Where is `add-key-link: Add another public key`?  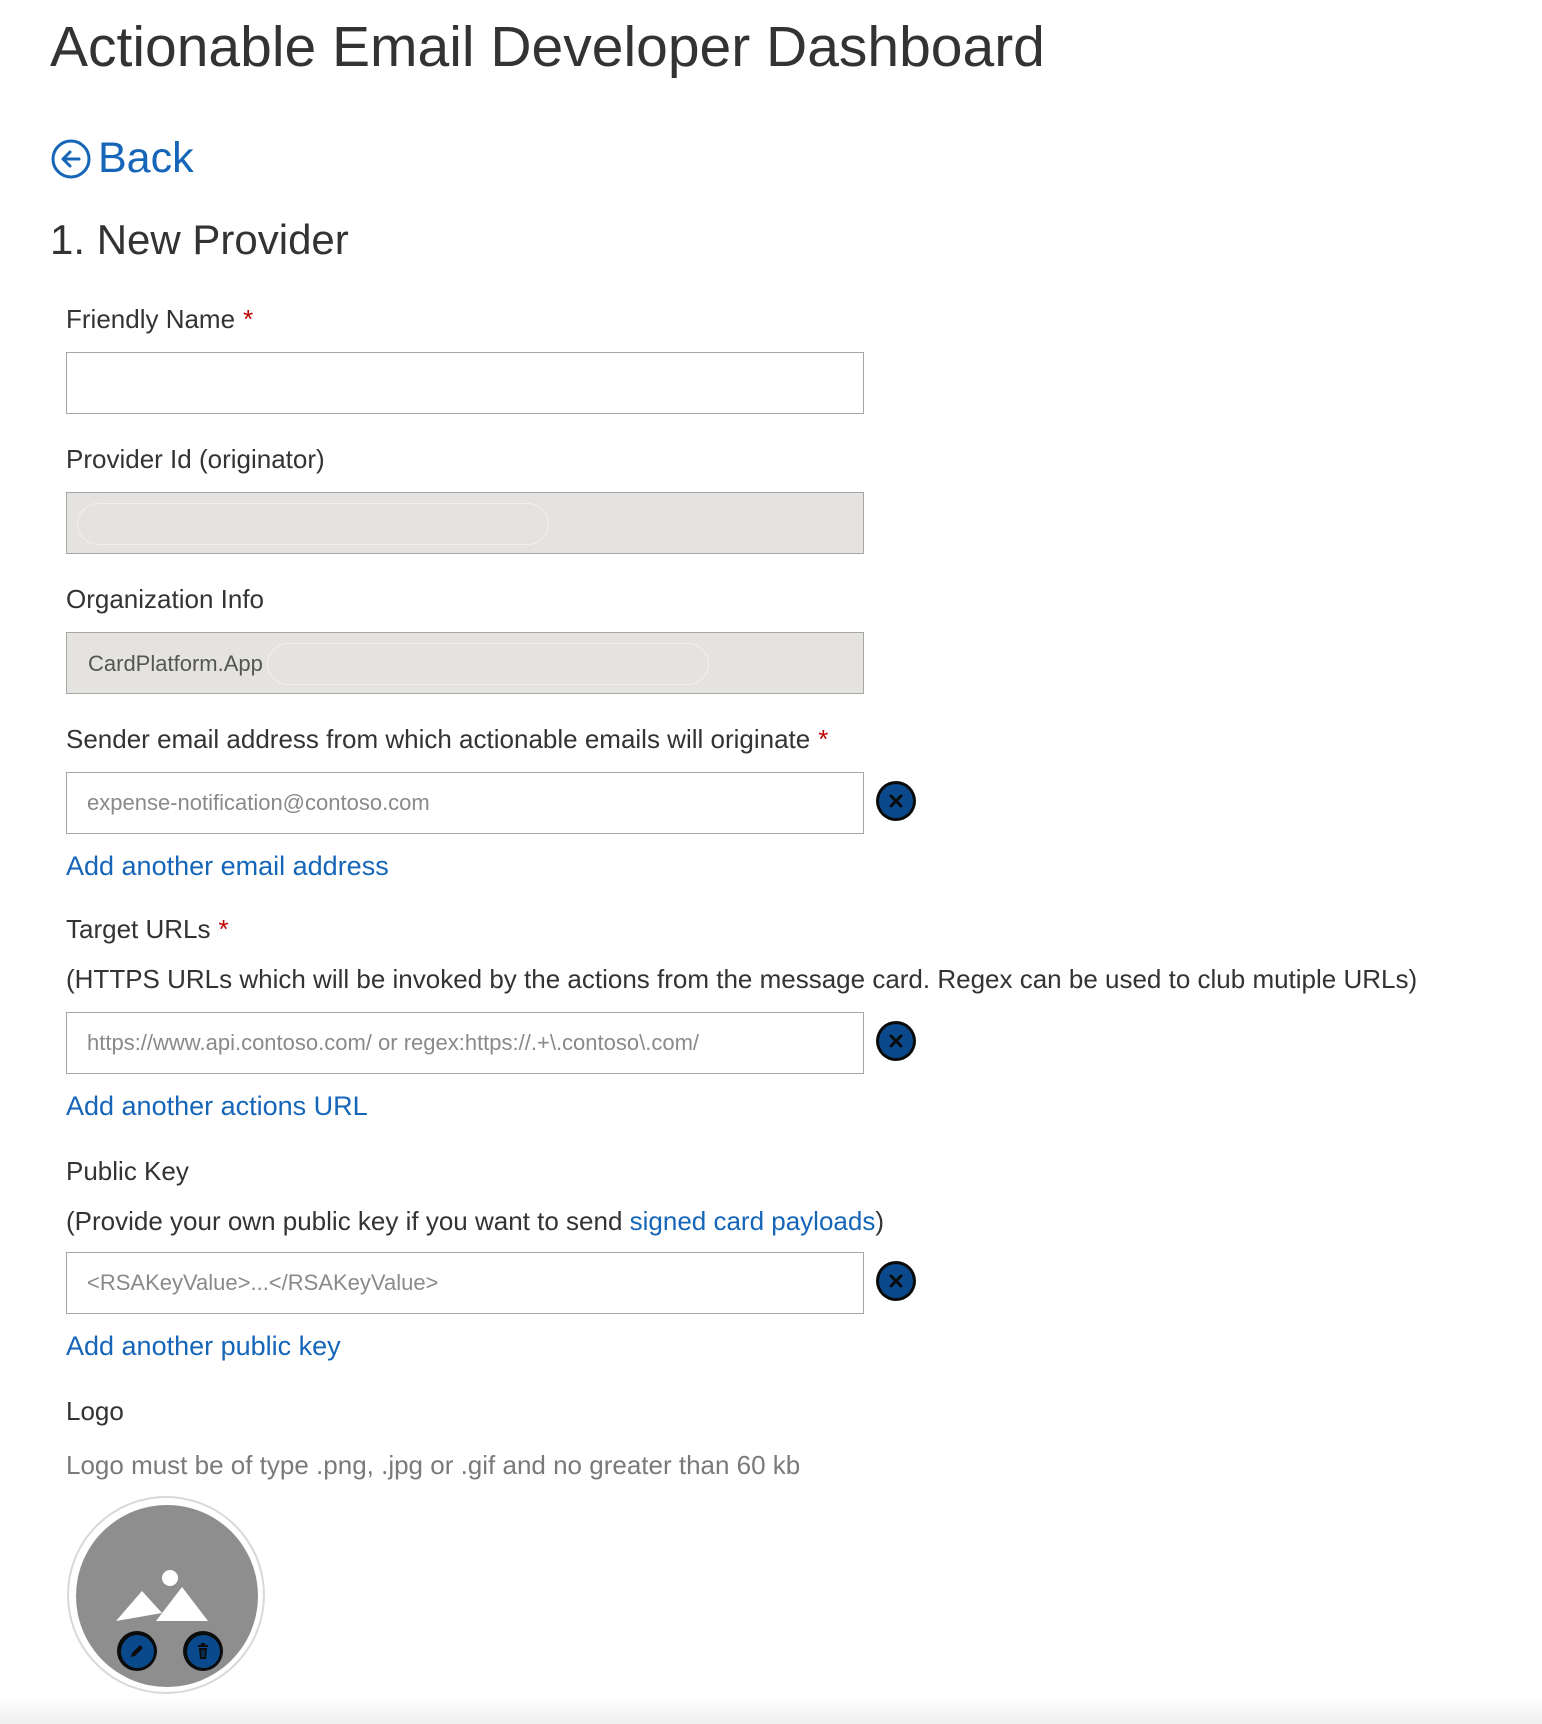
add-key-link: Add another public key is located at coordinates (203, 1346).